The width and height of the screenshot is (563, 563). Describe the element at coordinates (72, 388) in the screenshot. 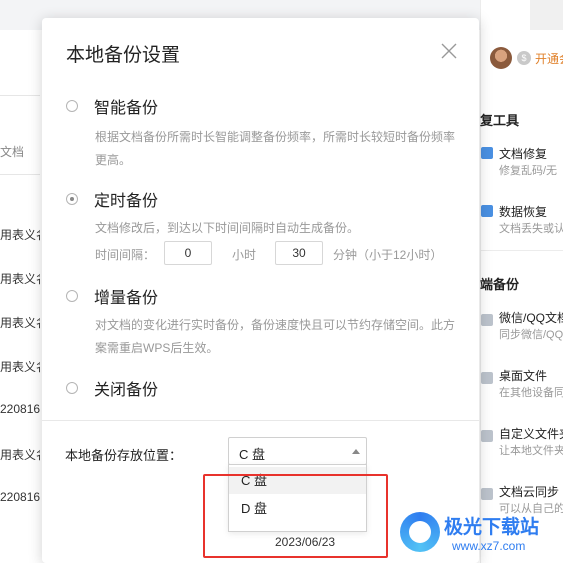

I see `disable-backup-radio` at that location.